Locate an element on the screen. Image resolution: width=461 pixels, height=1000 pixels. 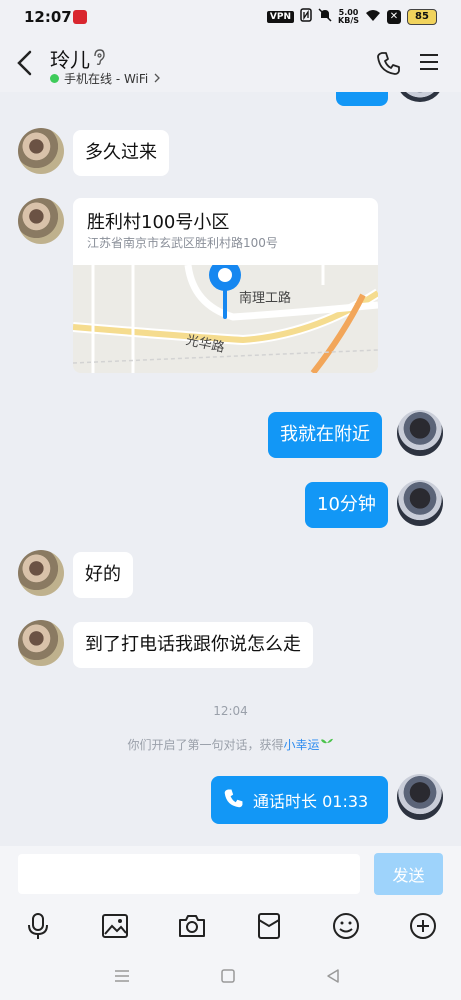
system-timestamp: 12:04 is located at coordinates (230, 711).